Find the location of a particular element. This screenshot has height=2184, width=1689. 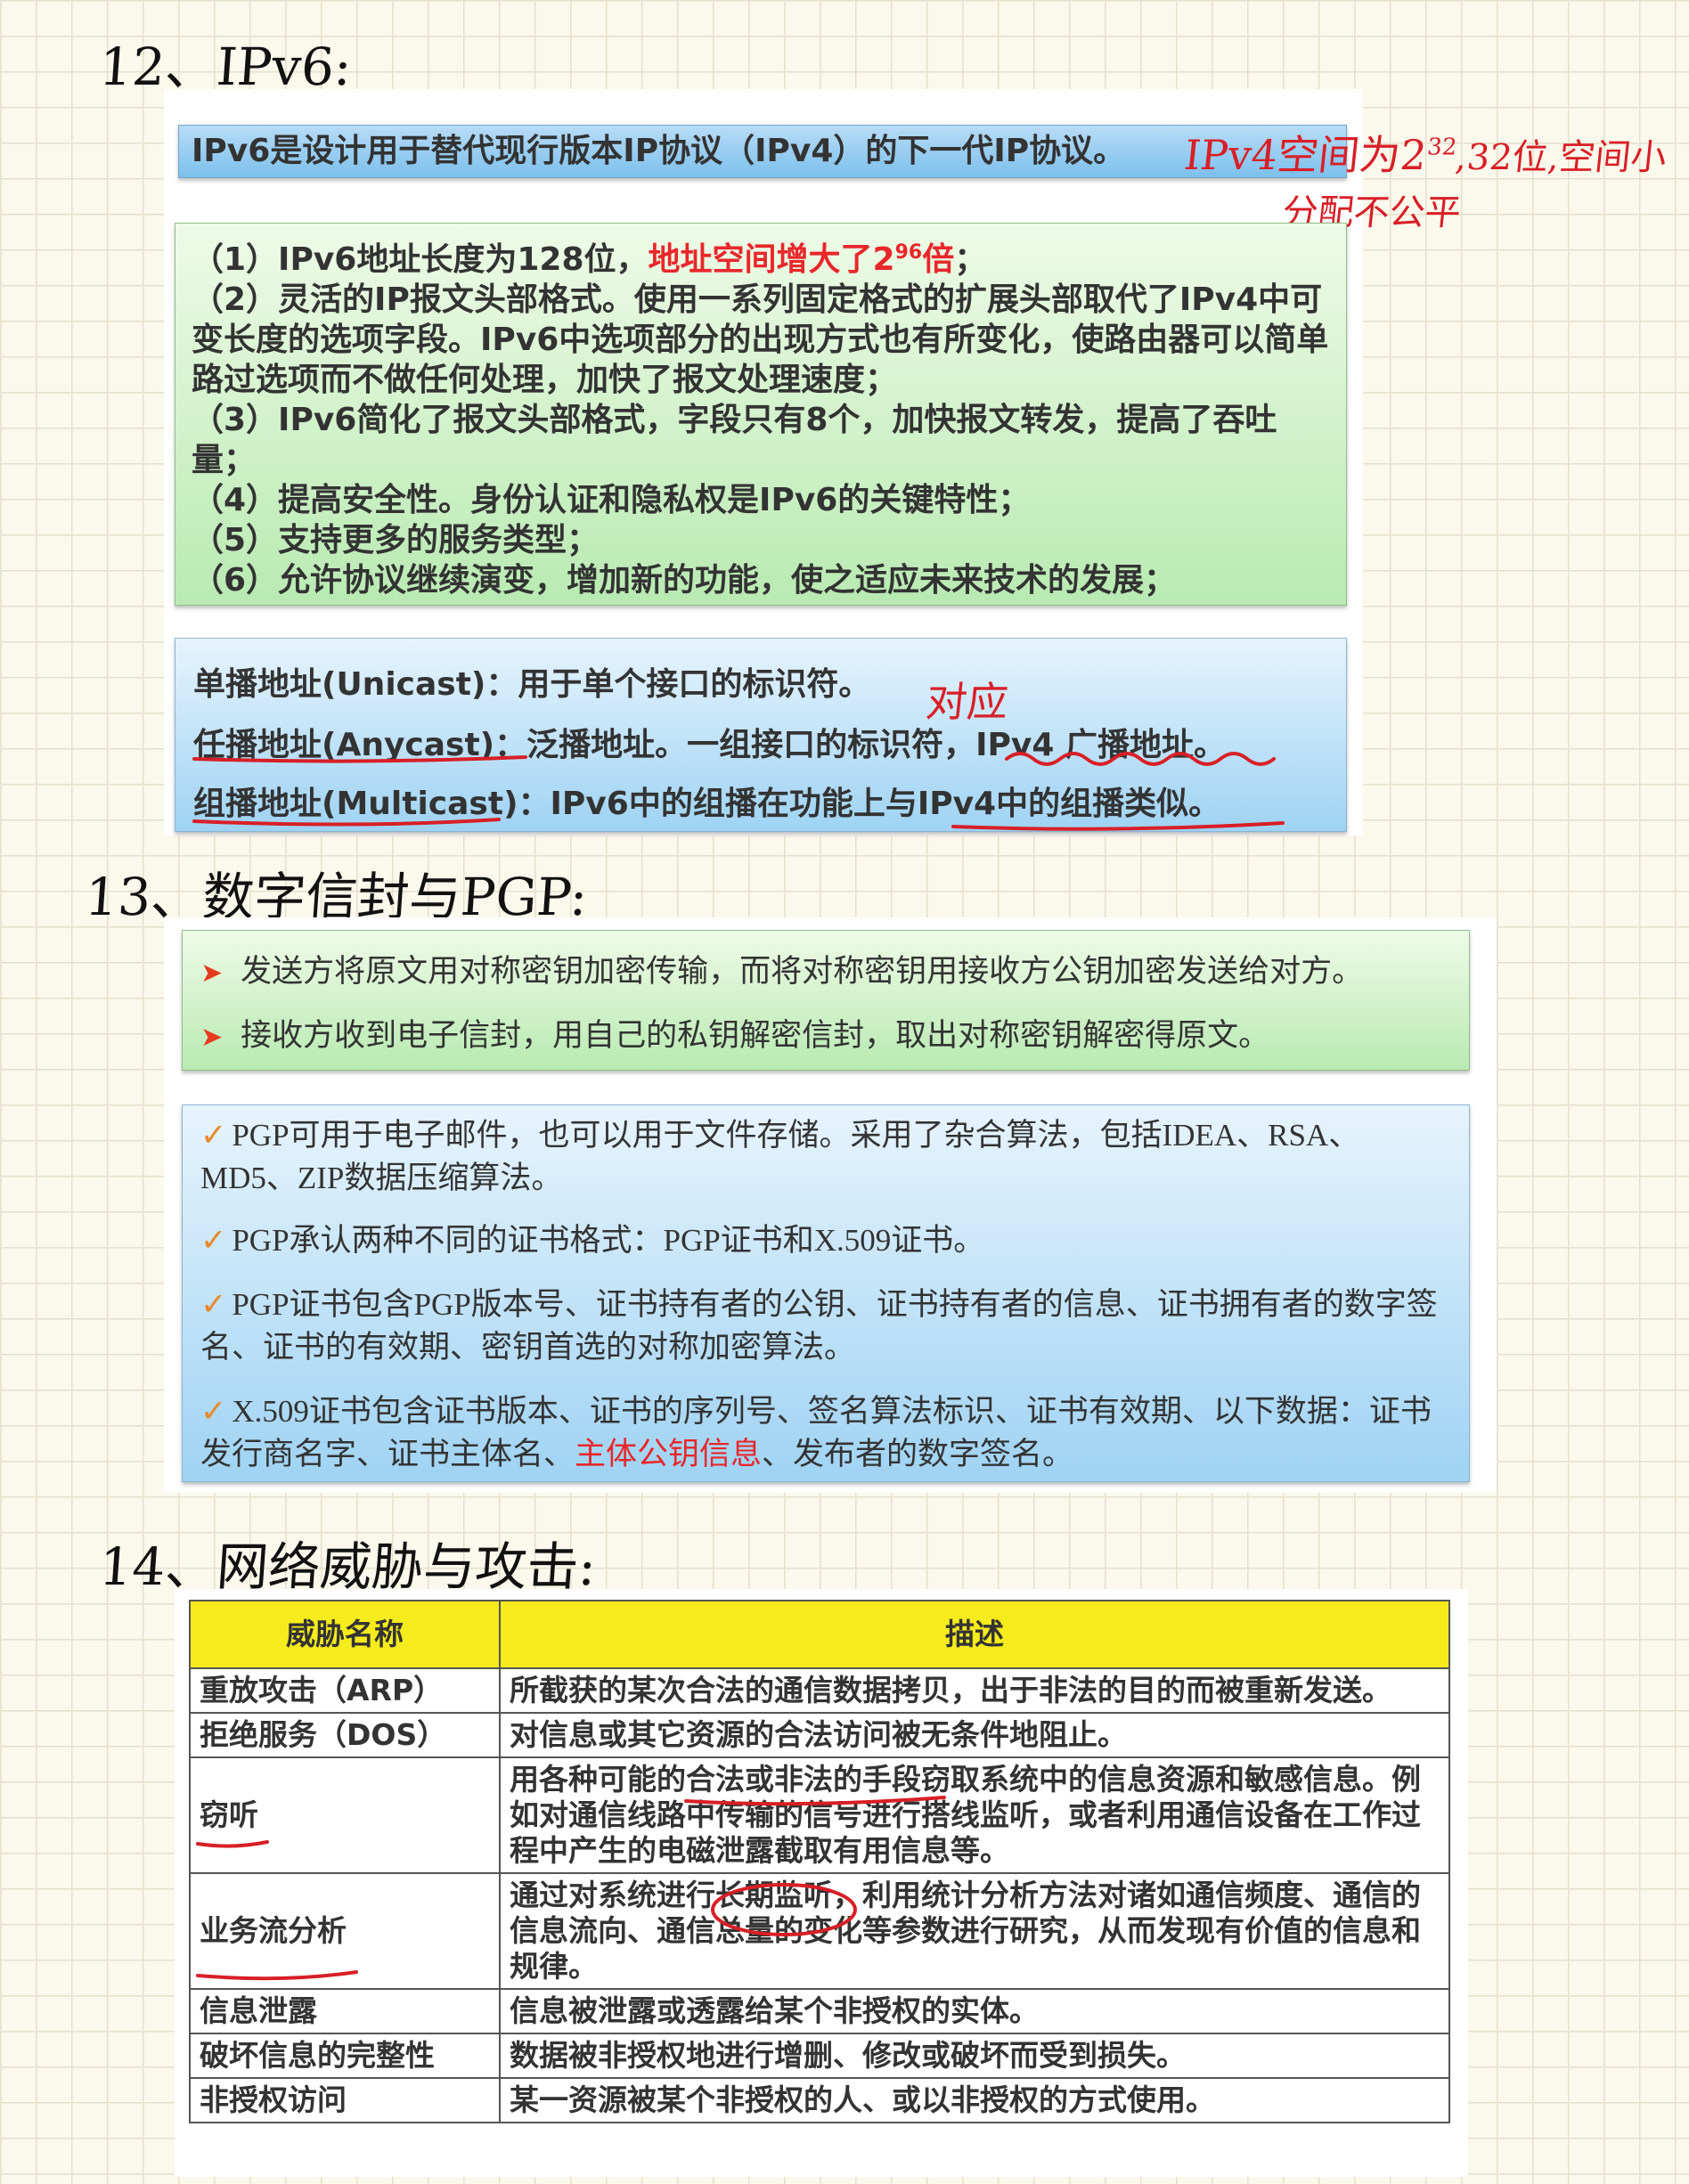

threat-name: 非授权访问 is located at coordinates (345, 2100).